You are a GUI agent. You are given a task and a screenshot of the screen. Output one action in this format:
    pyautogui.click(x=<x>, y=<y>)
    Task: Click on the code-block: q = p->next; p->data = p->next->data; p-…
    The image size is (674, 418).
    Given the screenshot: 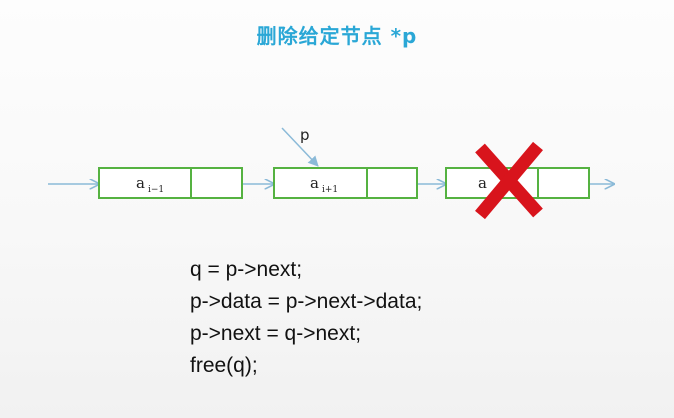 What is the action you would take?
    pyautogui.click(x=306, y=318)
    